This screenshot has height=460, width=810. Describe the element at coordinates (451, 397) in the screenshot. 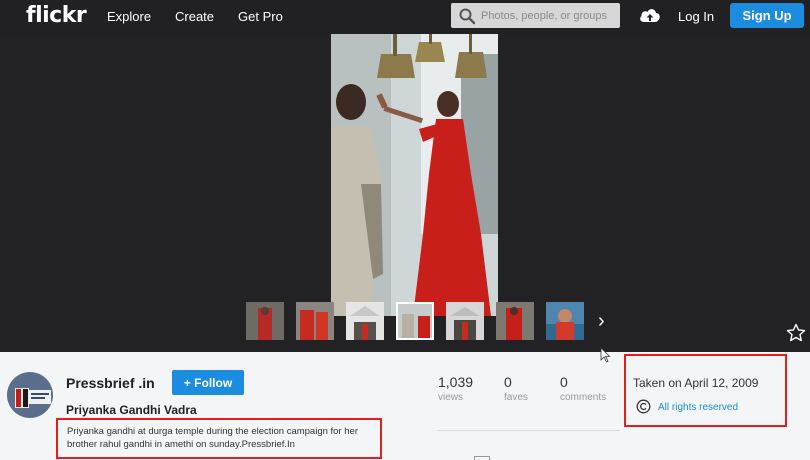

I see `stat-label: views` at that location.